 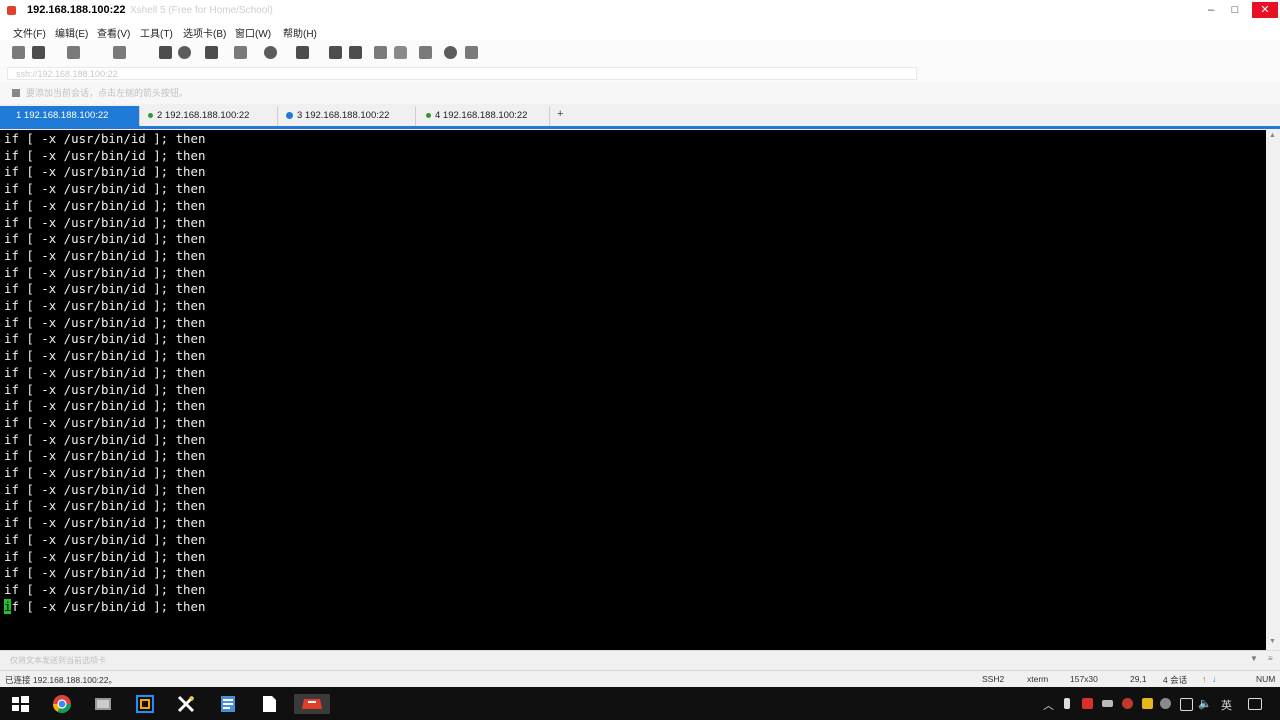 What do you see at coordinates (211, 52) in the screenshot?
I see `print-icon` at bounding box center [211, 52].